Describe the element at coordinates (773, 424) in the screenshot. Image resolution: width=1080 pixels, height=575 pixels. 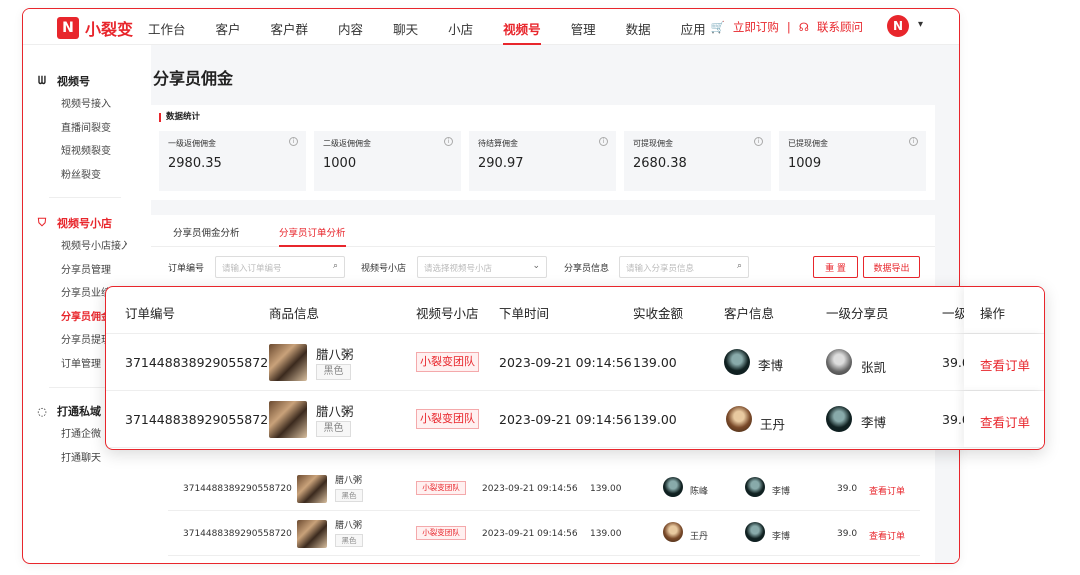
I see `customer-name: 王丹` at that location.